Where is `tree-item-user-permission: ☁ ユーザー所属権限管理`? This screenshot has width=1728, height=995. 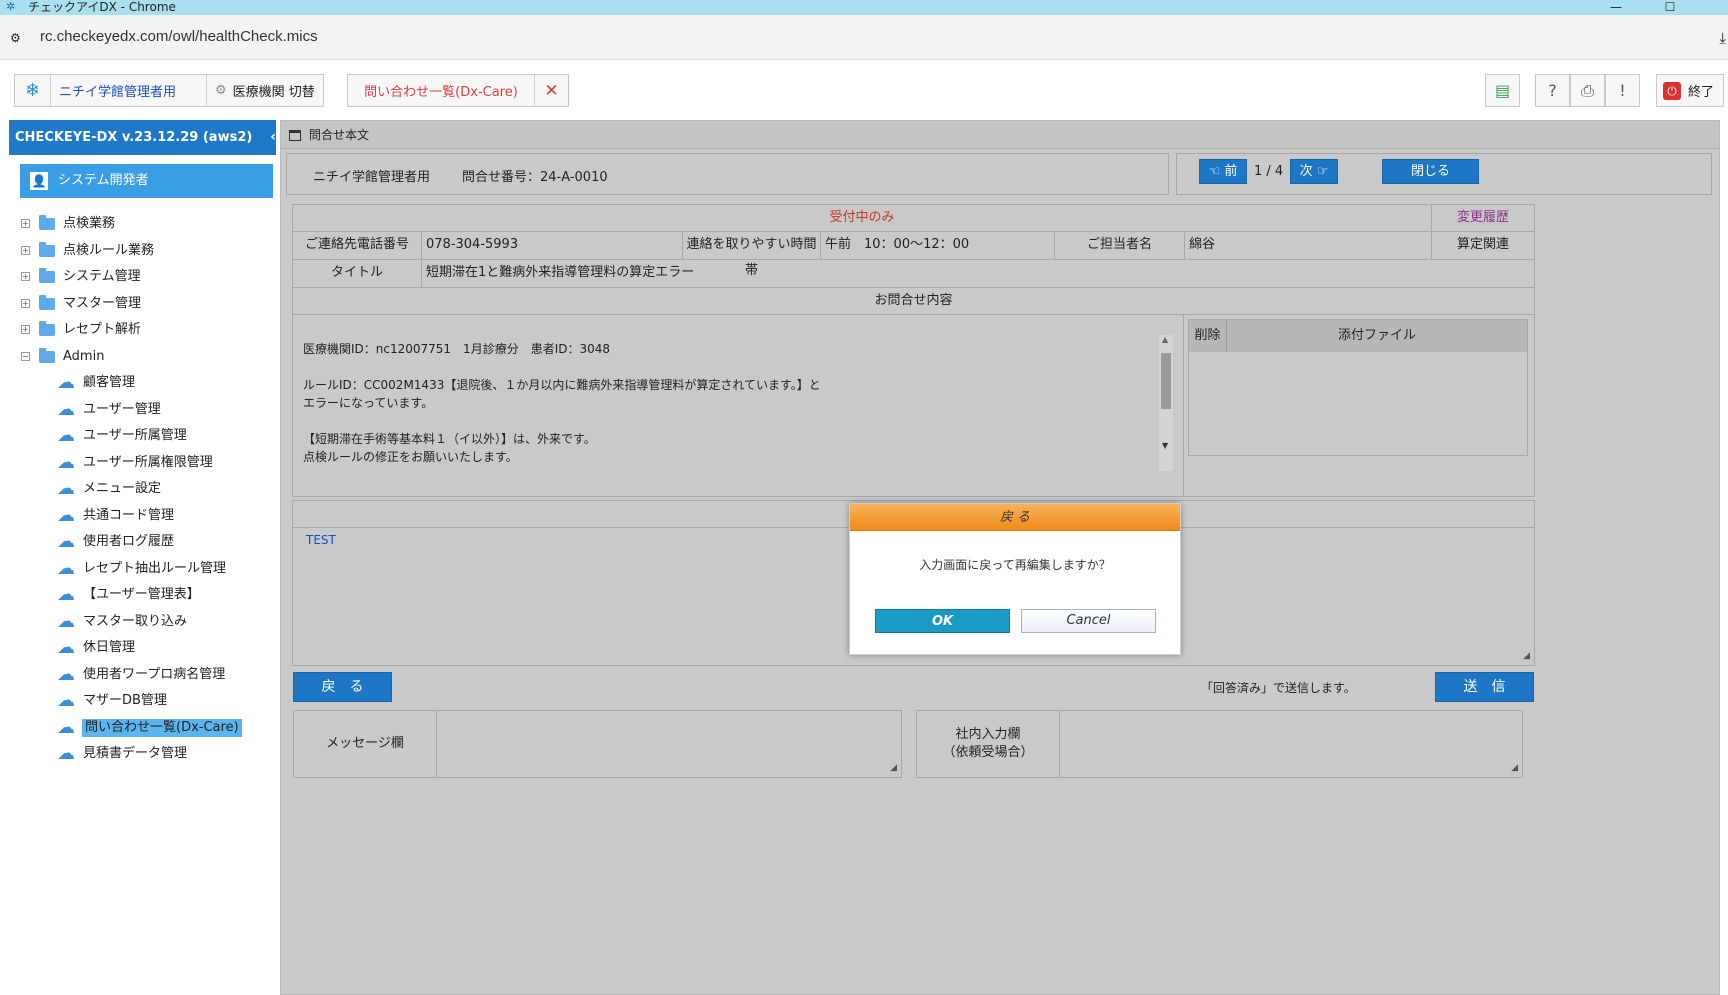 tree-item-user-permission: ☁ ユーザー所属権限管理 is located at coordinates (146, 463).